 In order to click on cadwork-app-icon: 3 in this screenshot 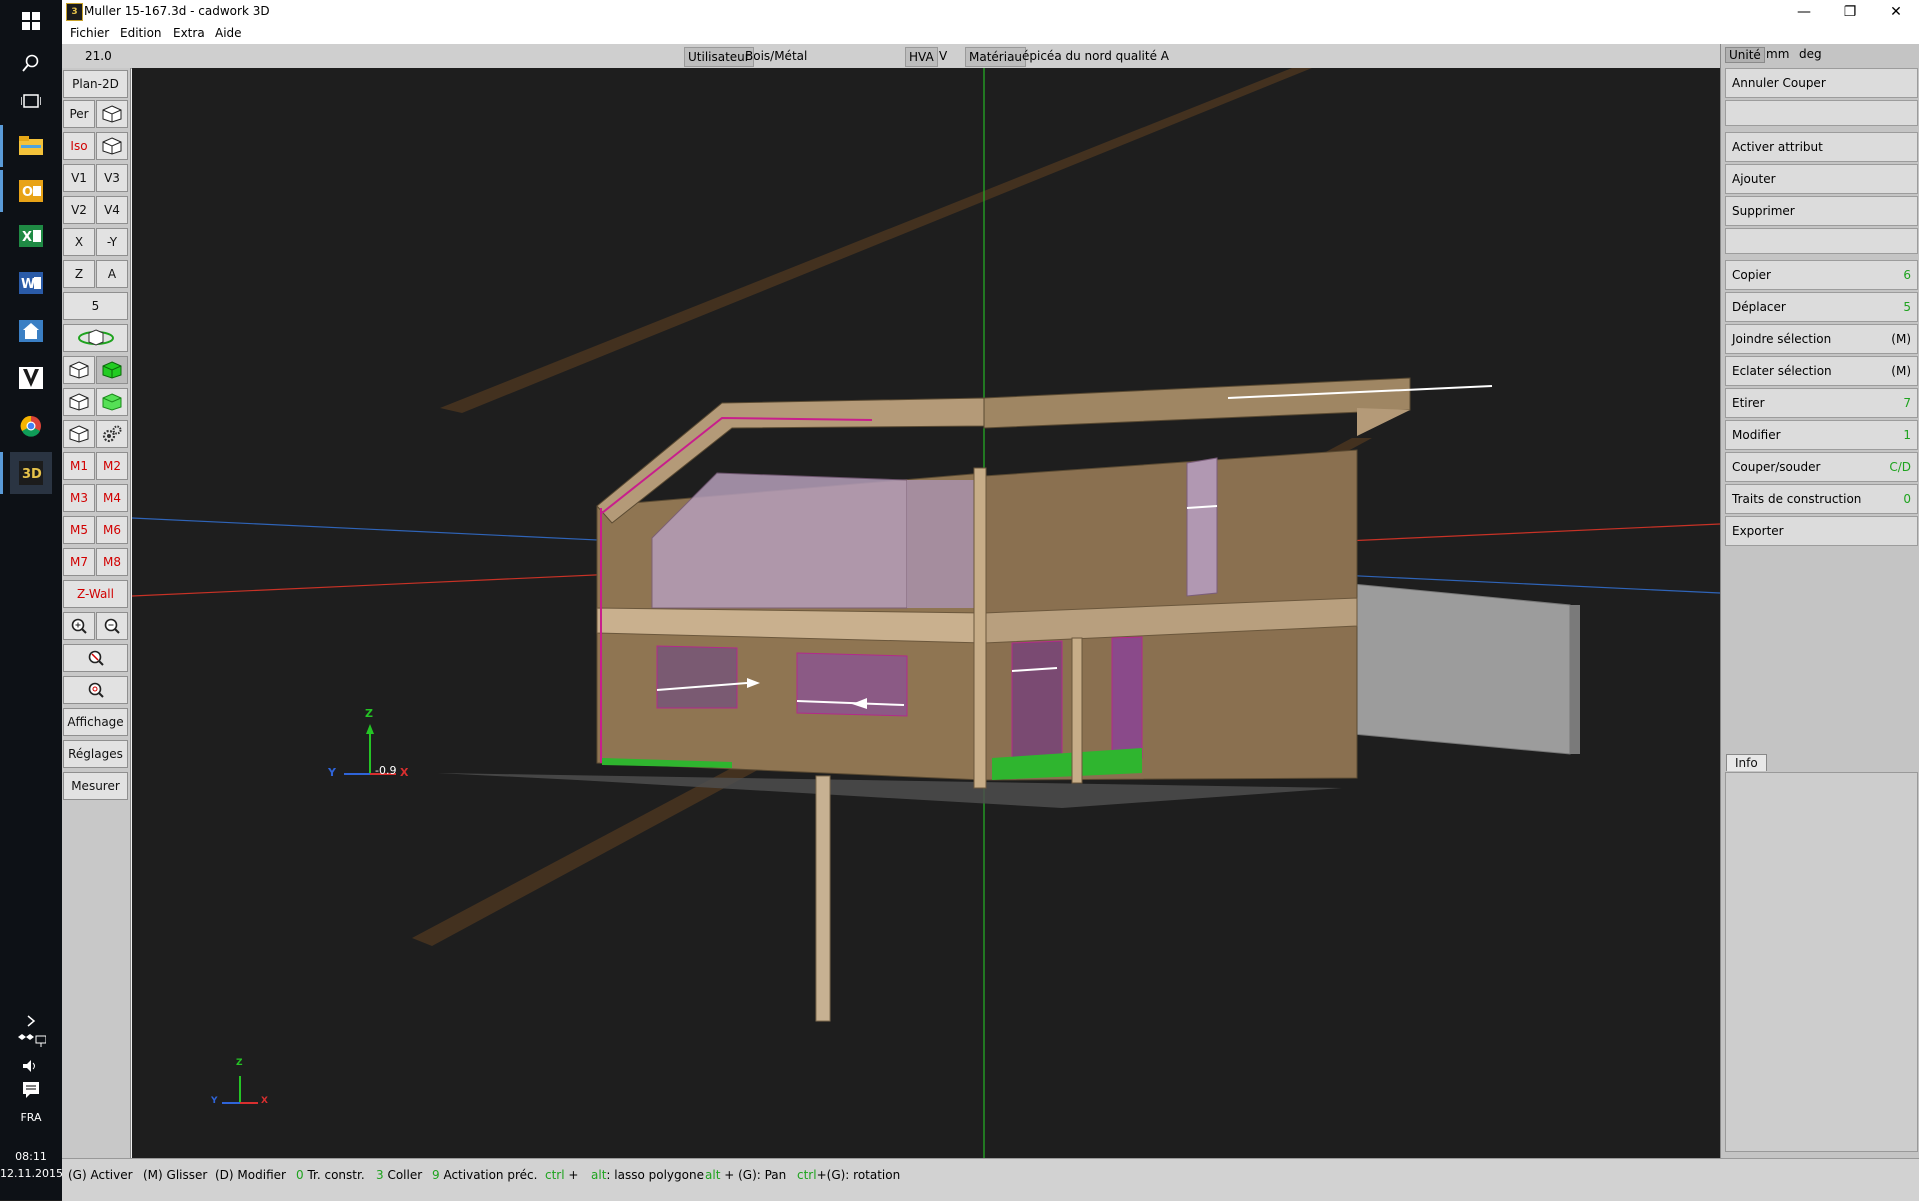, I will do `click(74, 12)`.